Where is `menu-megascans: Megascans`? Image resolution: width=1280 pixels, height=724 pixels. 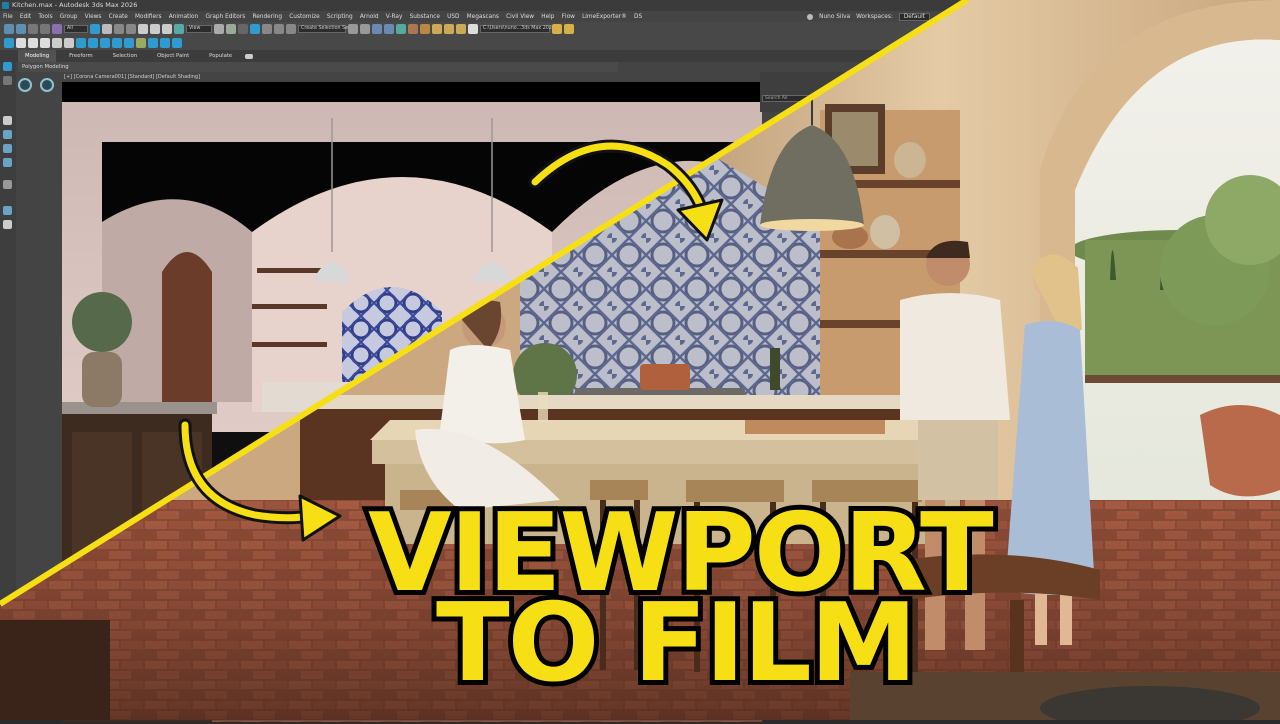
menu-megascans: Megascans is located at coordinates (483, 17).